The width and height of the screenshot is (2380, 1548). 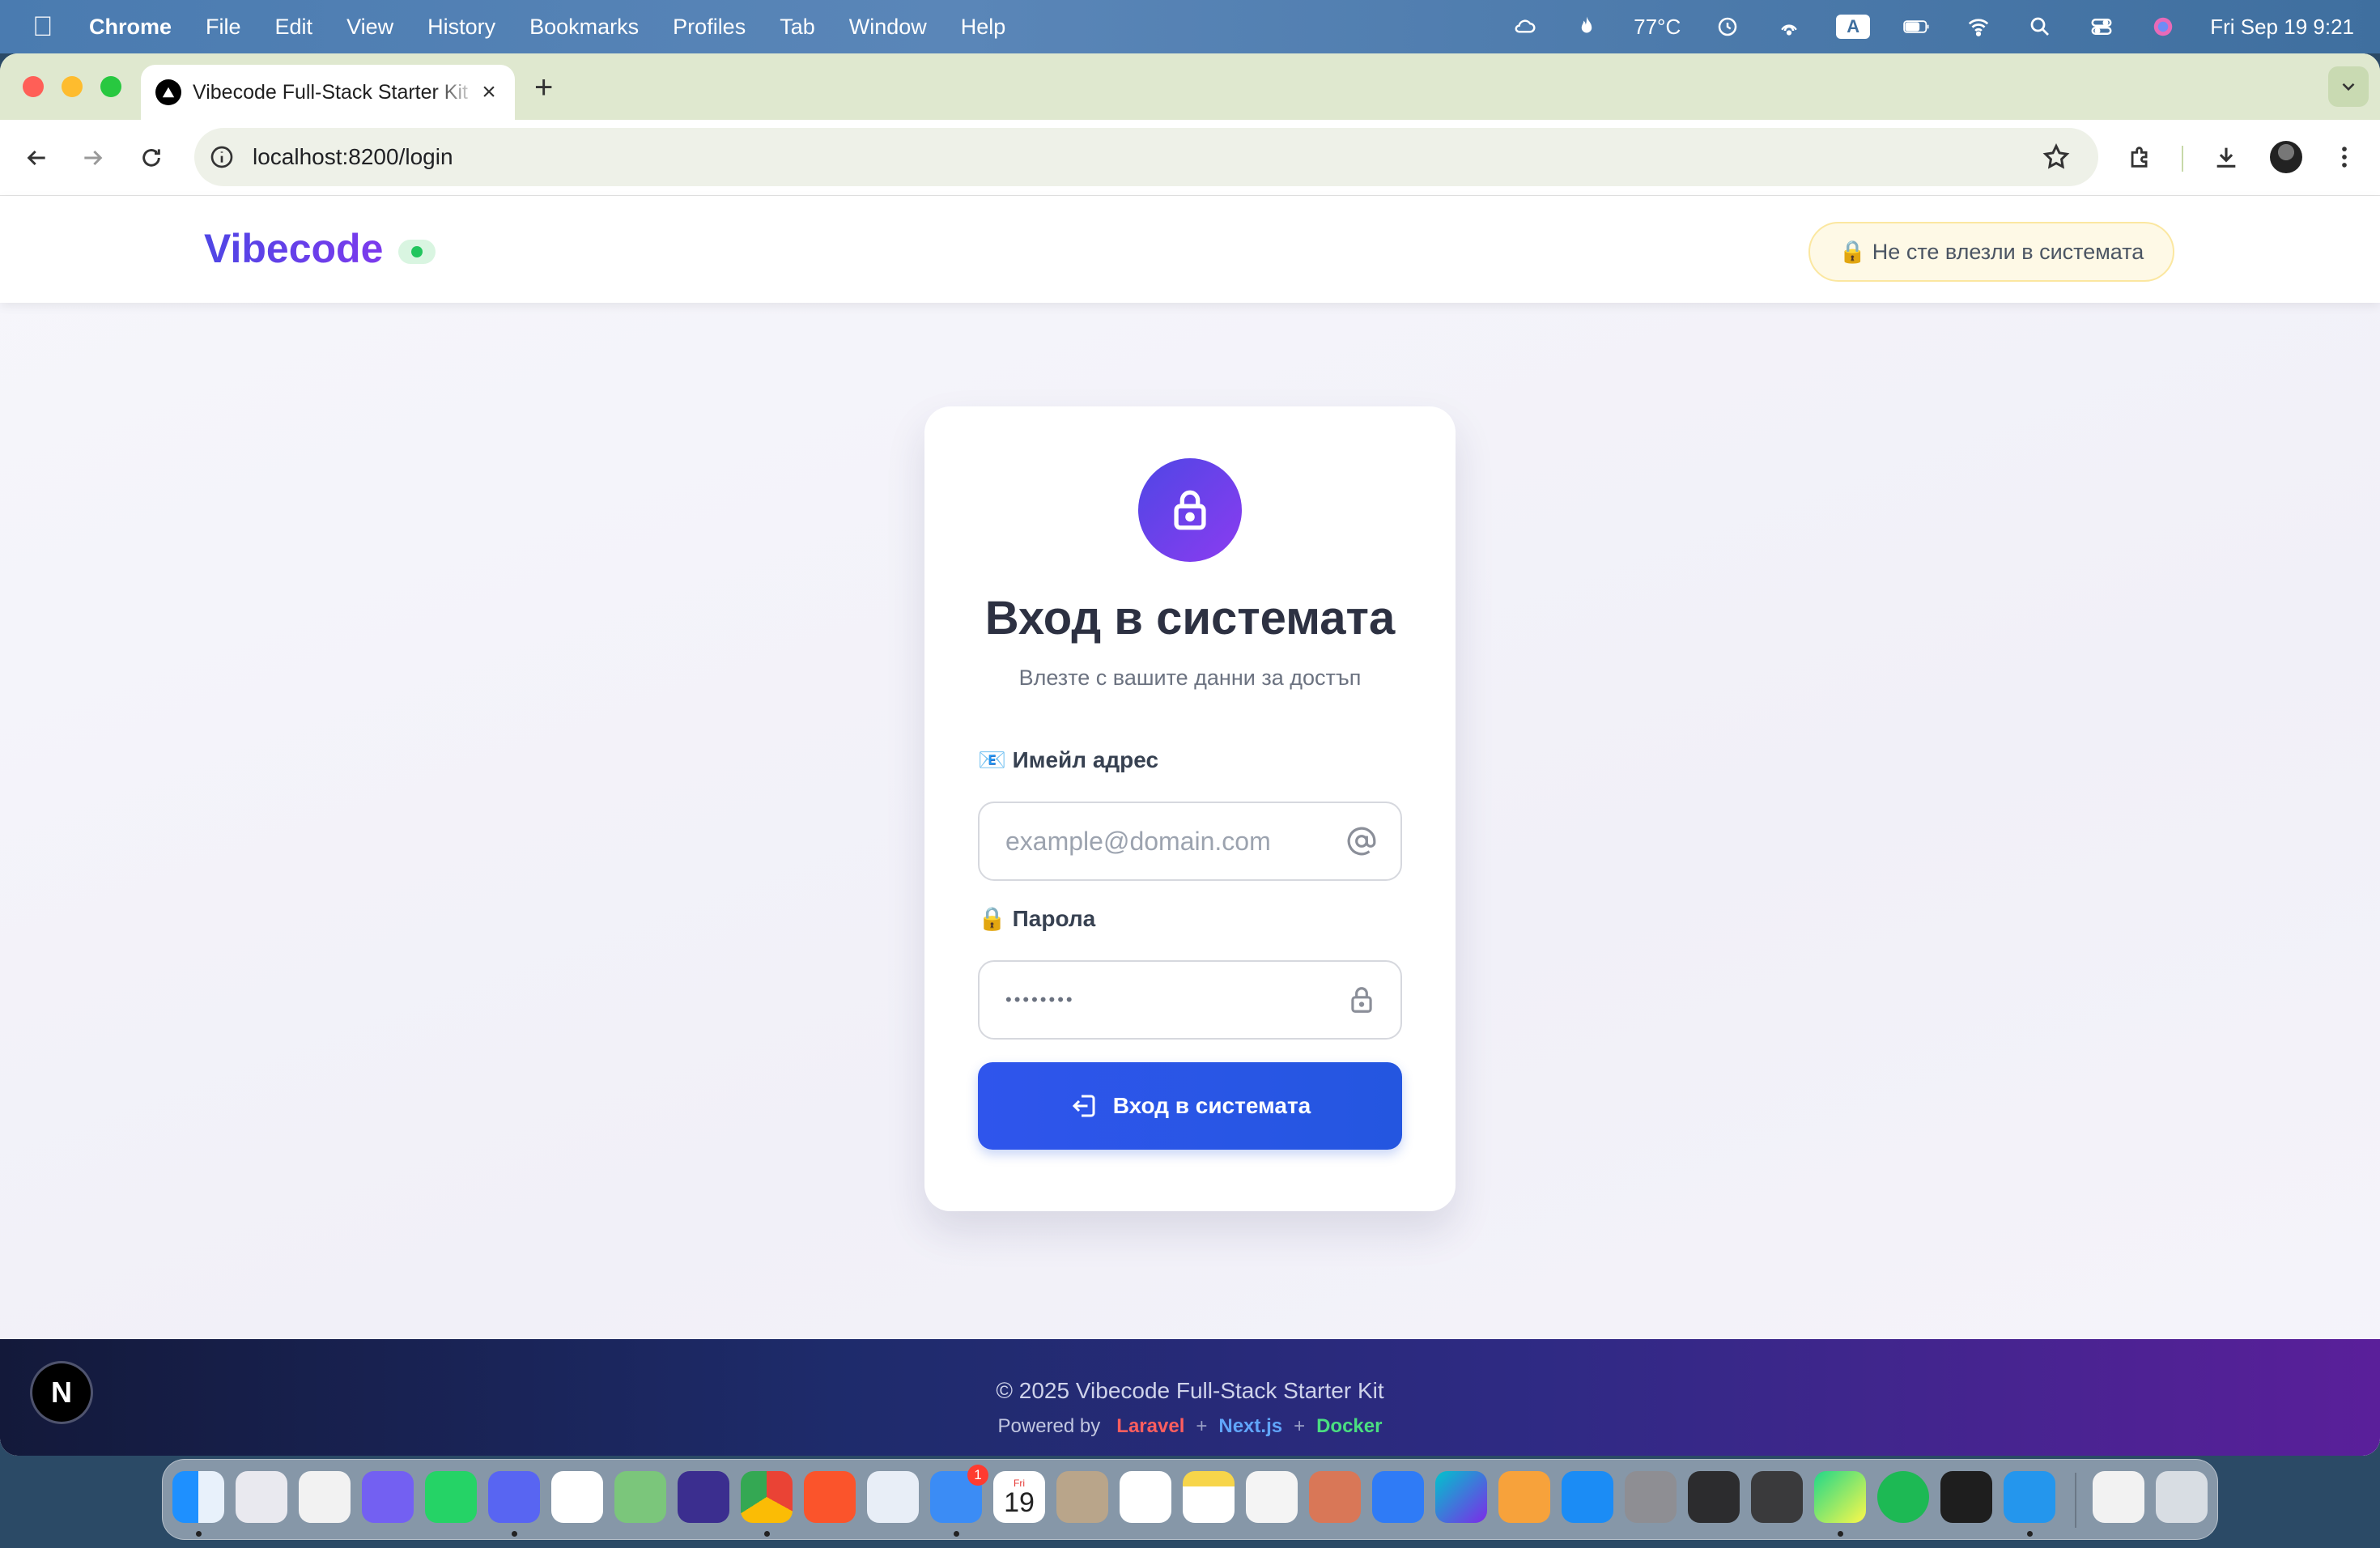 What do you see at coordinates (984, 27) in the screenshot?
I see `menu-help: Help` at bounding box center [984, 27].